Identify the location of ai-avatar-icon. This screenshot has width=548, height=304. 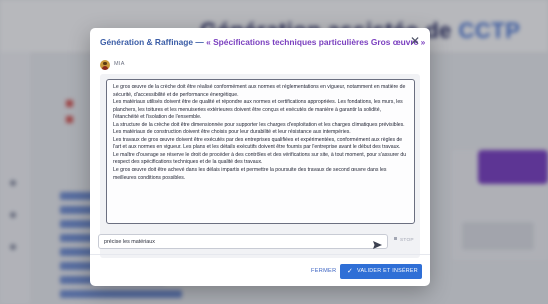
(105, 65).